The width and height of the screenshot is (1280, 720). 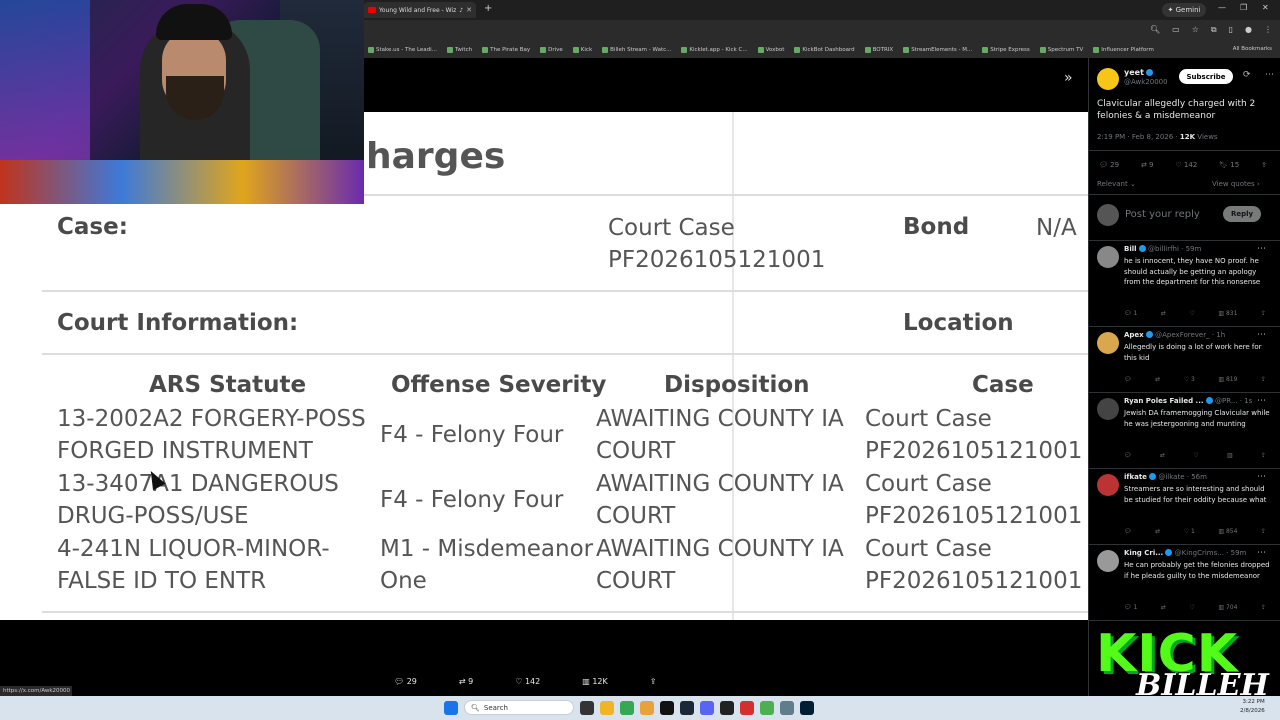 I want to click on star-icon: ☆, so click(x=1195, y=30).